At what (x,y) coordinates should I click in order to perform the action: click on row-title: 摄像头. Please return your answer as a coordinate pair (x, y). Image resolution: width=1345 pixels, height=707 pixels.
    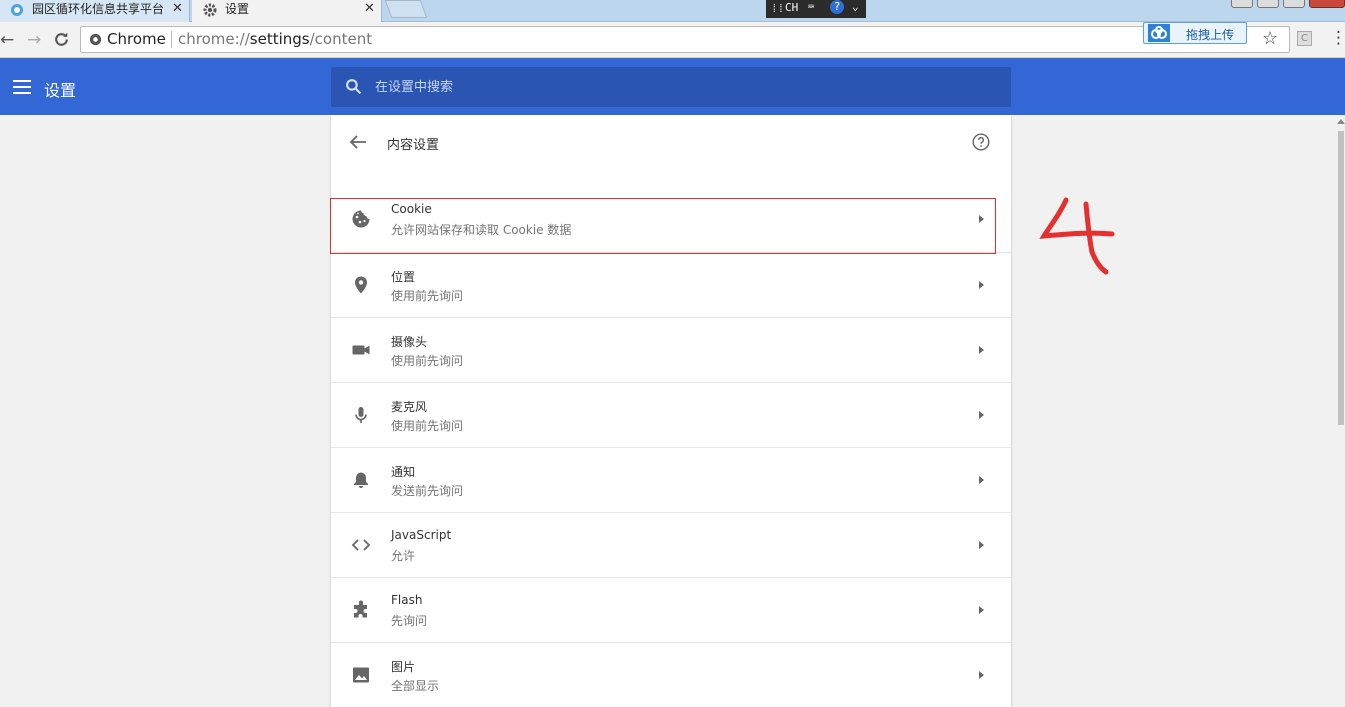
    Looking at the image, I should click on (409, 342).